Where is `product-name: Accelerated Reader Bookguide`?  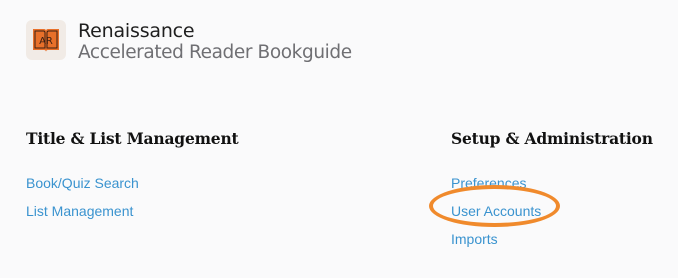 product-name: Accelerated Reader Bookguide is located at coordinates (215, 52).